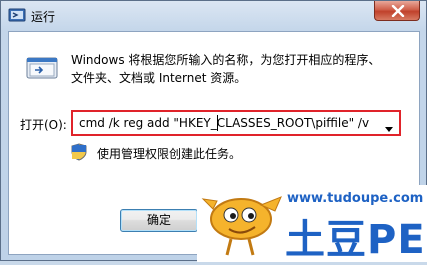  What do you see at coordinates (43, 125) in the screenshot?
I see `open-label: 打开(O):` at bounding box center [43, 125].